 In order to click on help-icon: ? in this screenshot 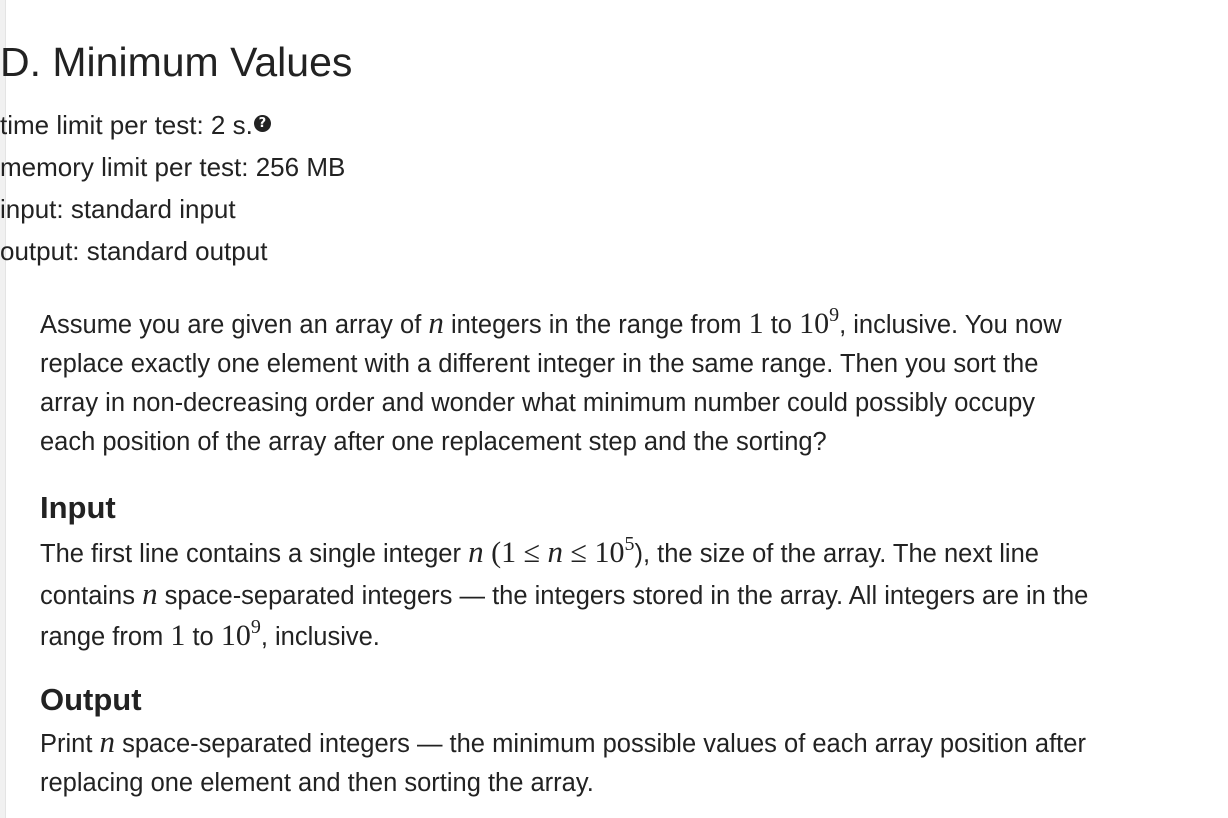, I will do `click(262, 123)`.